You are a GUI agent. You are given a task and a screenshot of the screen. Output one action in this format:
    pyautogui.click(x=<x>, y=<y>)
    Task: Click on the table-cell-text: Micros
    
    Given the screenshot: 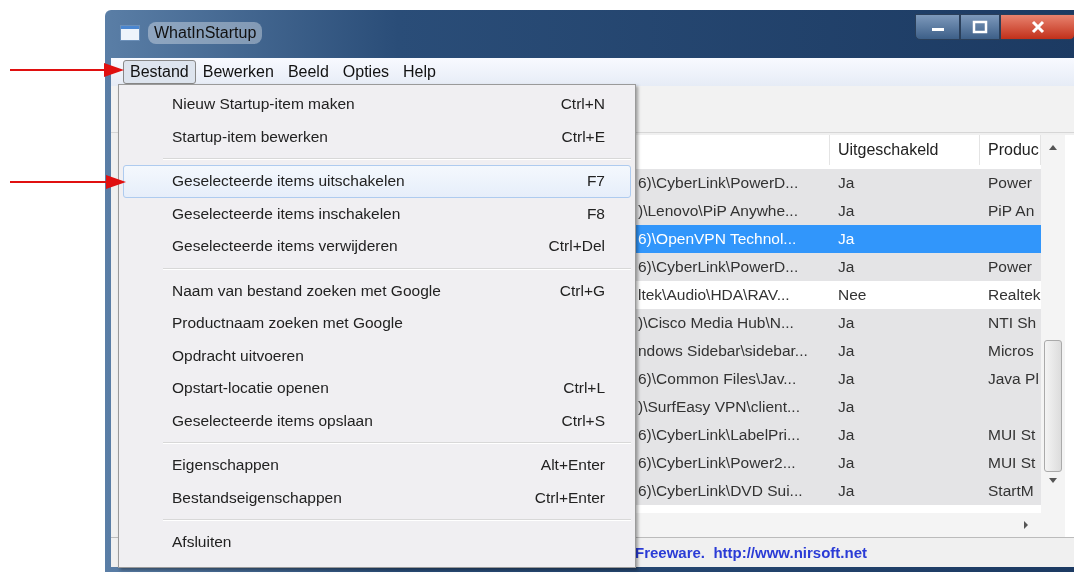 What is the action you would take?
    pyautogui.click(x=1011, y=351)
    